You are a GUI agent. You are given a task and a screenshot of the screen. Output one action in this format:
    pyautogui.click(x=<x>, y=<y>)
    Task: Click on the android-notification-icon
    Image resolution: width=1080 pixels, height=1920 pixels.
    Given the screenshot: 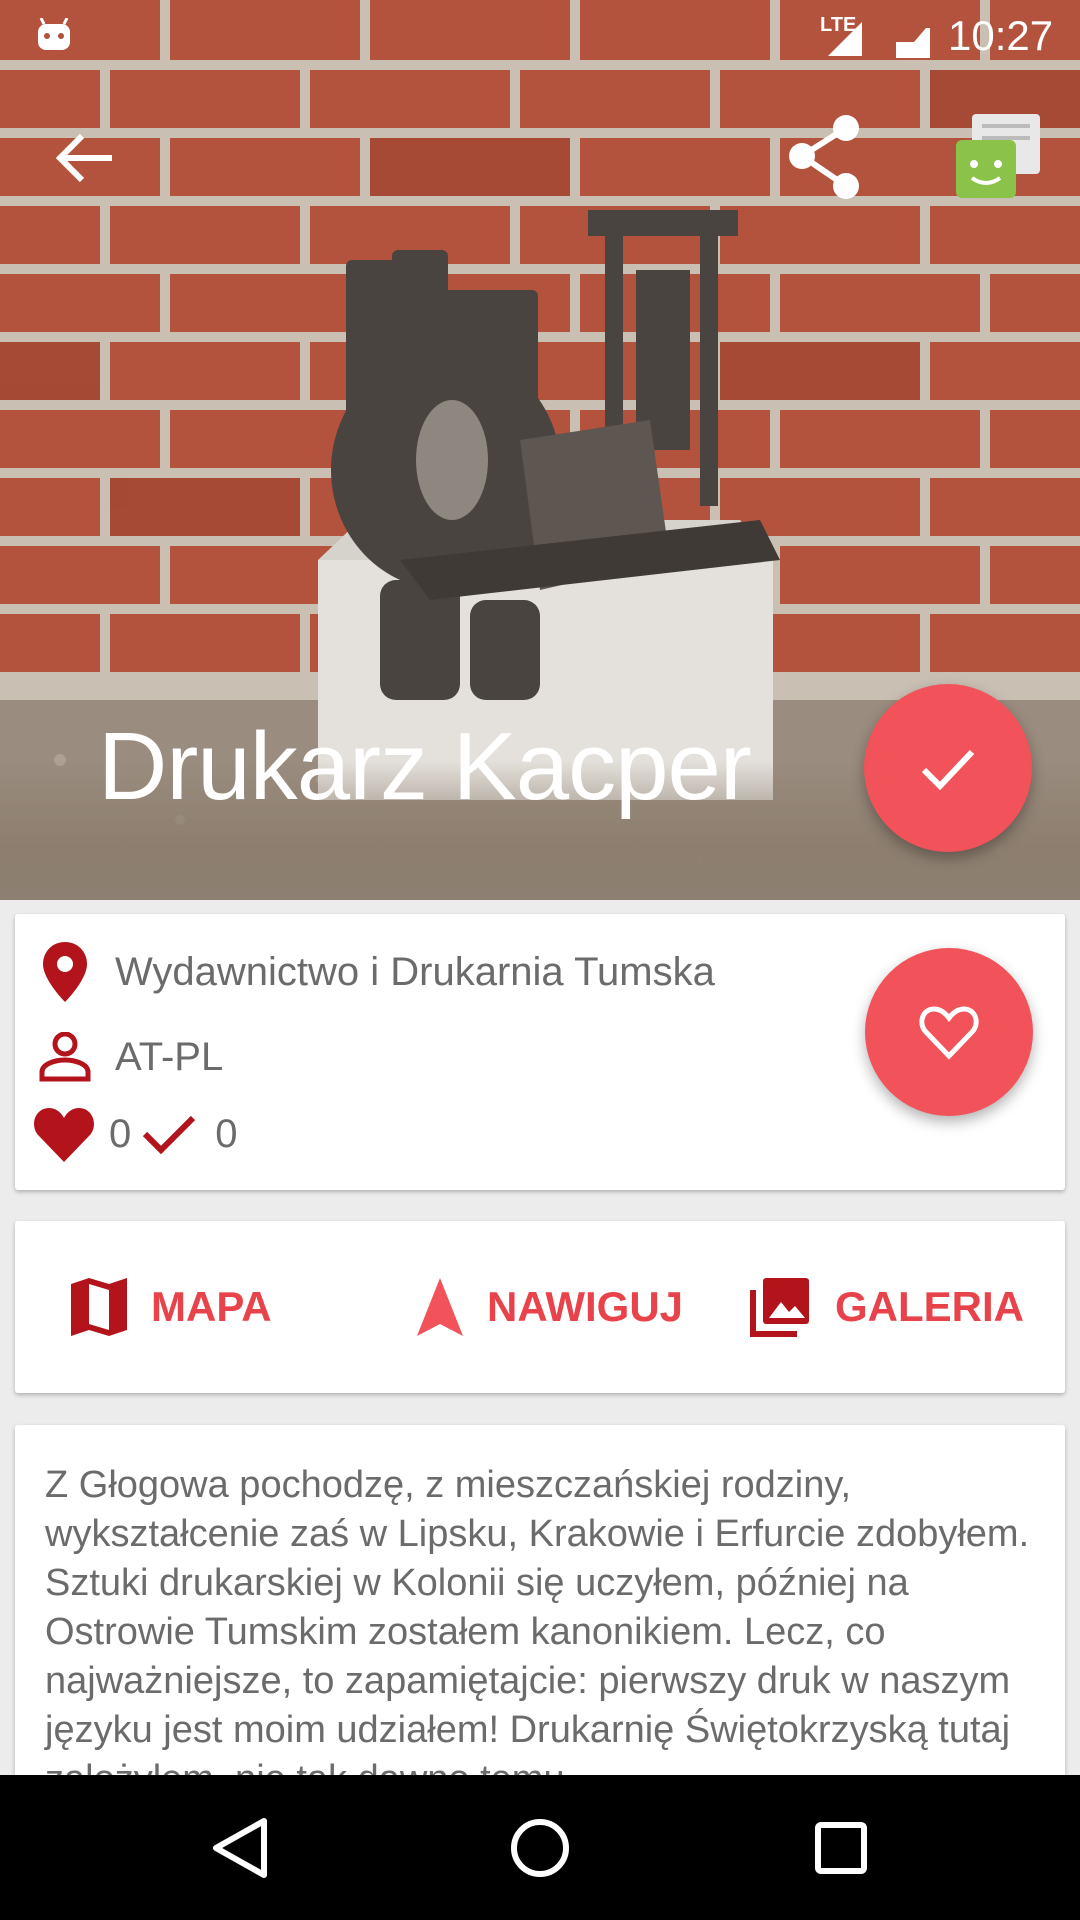 What is the action you would take?
    pyautogui.click(x=54, y=34)
    